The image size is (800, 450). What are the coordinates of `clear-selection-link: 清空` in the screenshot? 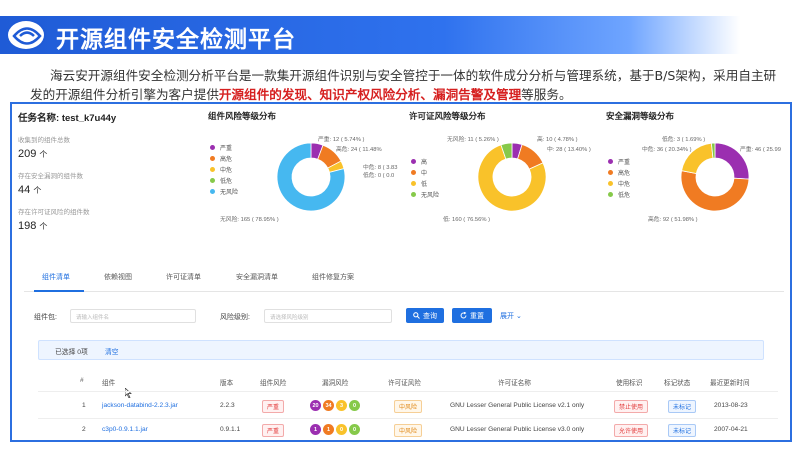 It's located at (112, 351).